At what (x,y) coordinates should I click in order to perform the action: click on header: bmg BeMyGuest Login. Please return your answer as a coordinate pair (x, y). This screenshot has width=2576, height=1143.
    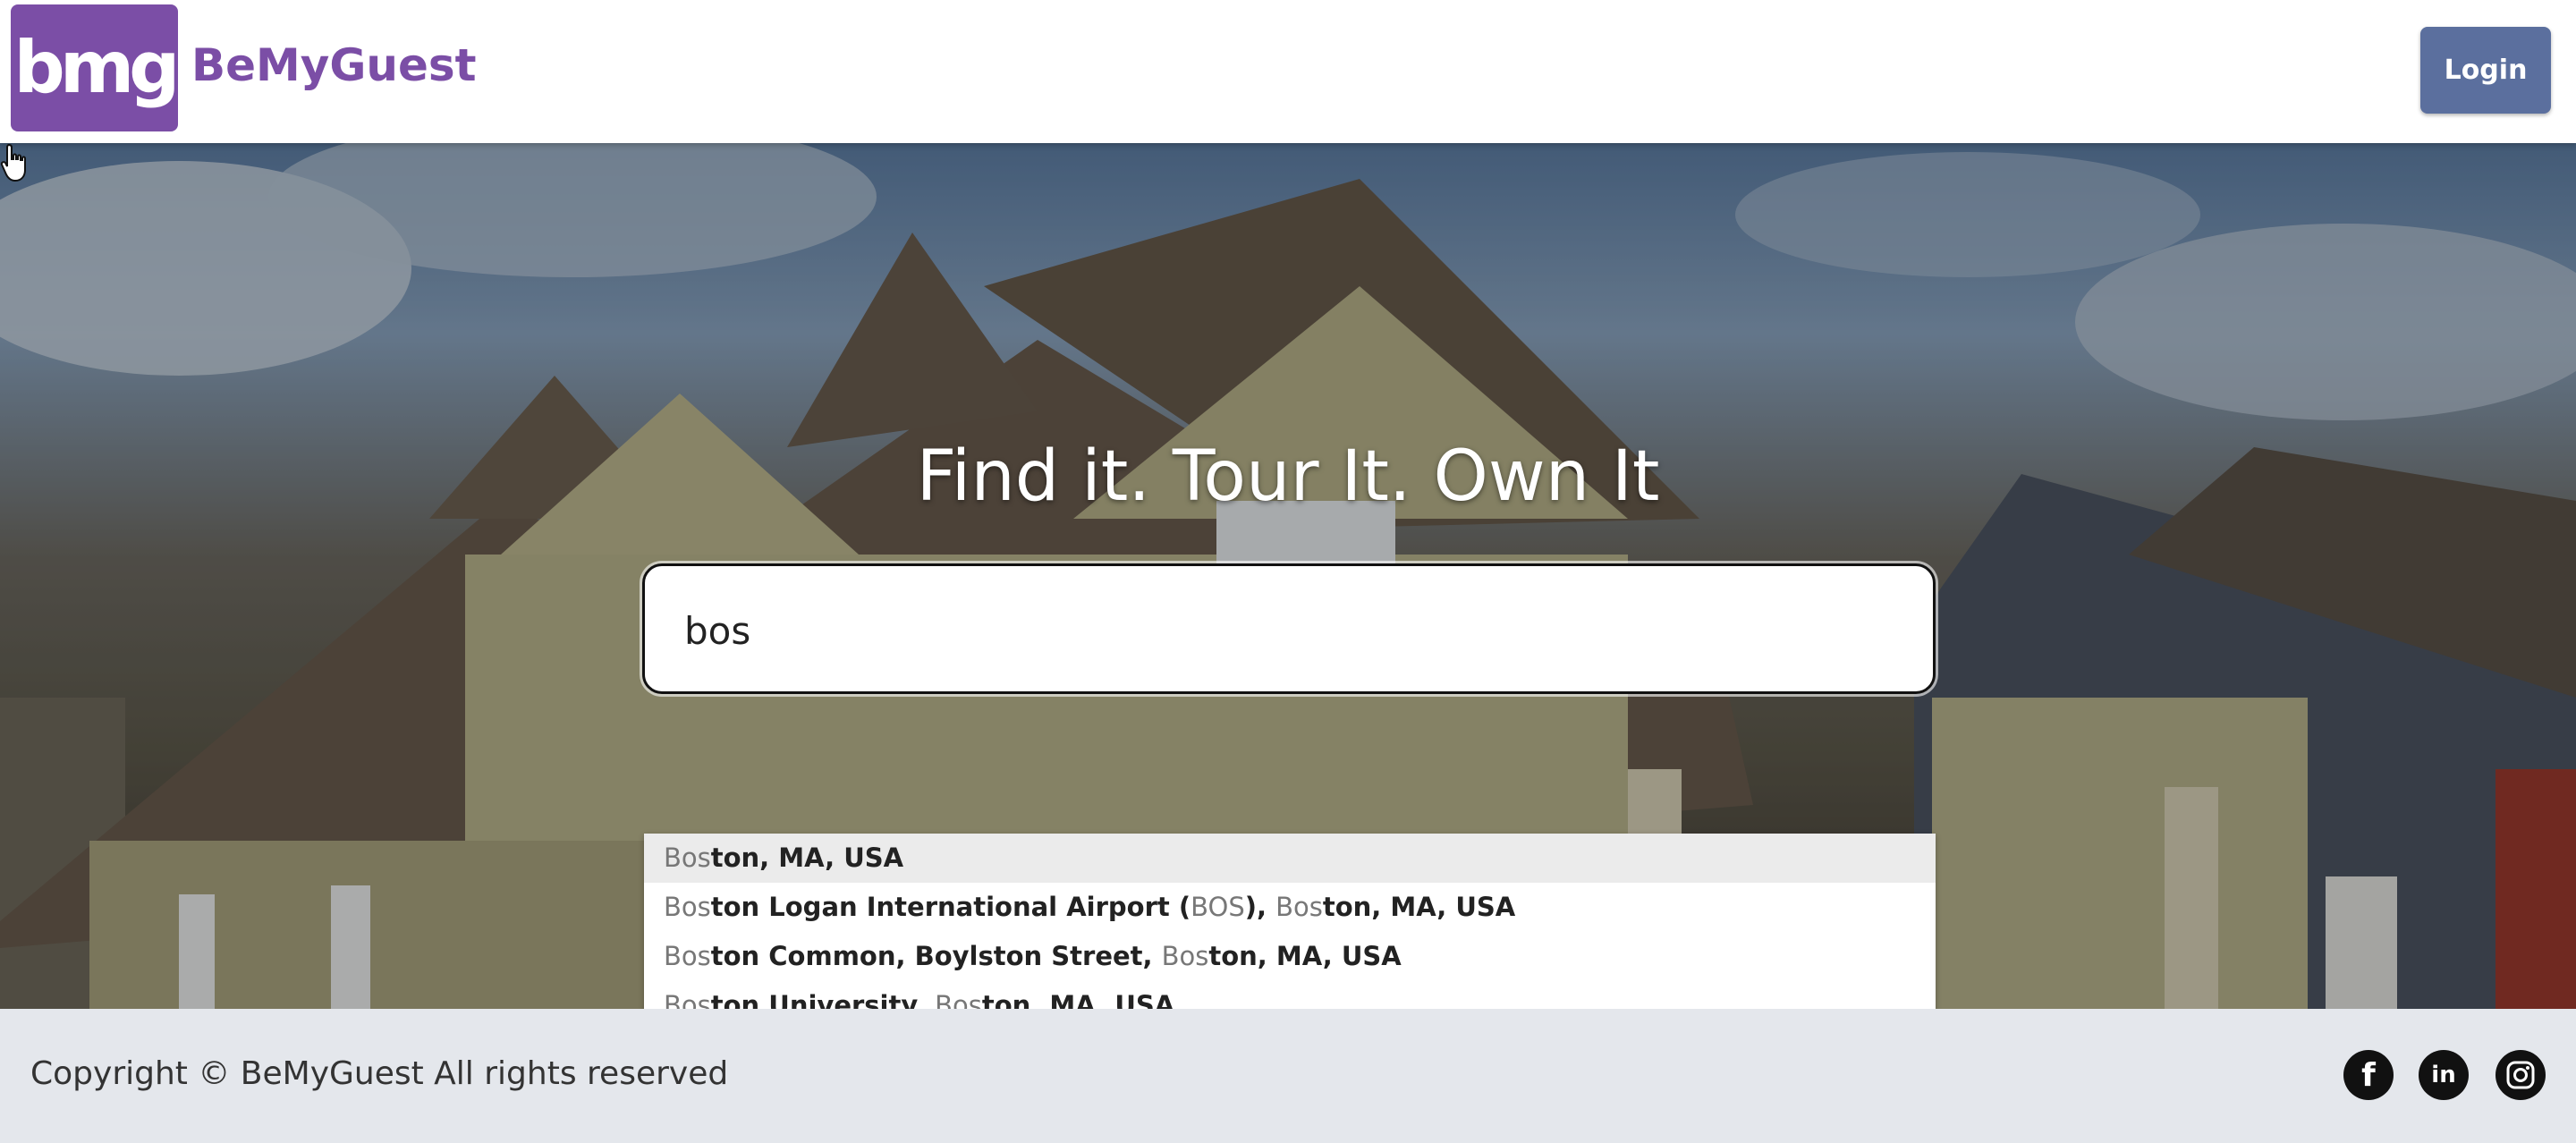
    Looking at the image, I should click on (1288, 71).